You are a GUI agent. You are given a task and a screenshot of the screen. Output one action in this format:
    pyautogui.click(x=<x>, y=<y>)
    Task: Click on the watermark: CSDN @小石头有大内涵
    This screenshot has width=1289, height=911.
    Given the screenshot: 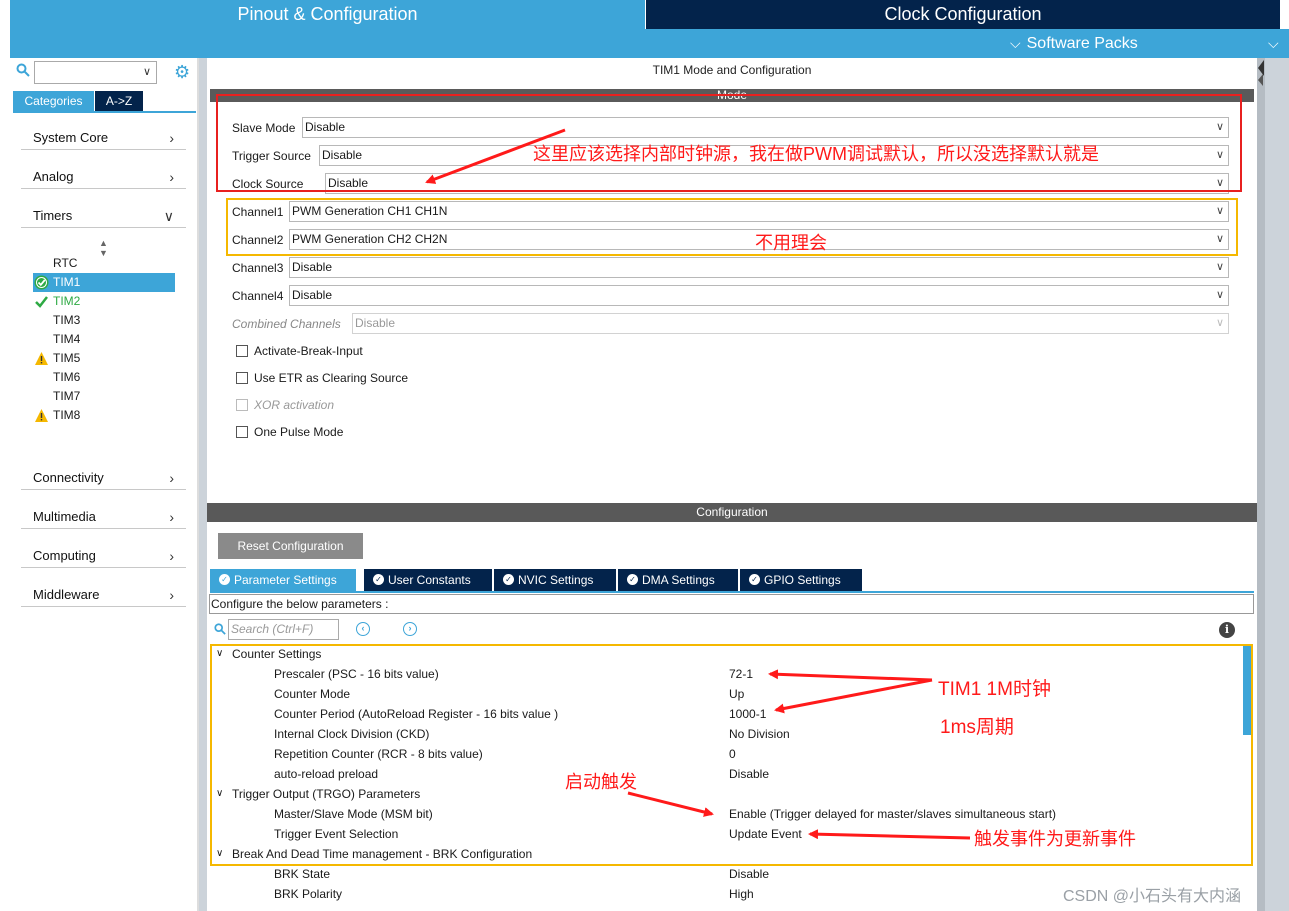 What is the action you would take?
    pyautogui.click(x=1152, y=896)
    